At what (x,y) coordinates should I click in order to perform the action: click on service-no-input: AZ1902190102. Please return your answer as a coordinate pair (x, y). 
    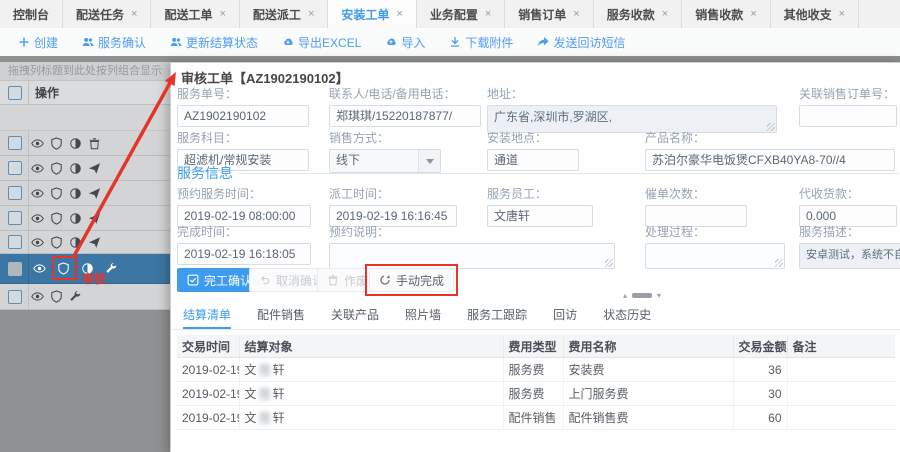
    Looking at the image, I should click on (243, 116).